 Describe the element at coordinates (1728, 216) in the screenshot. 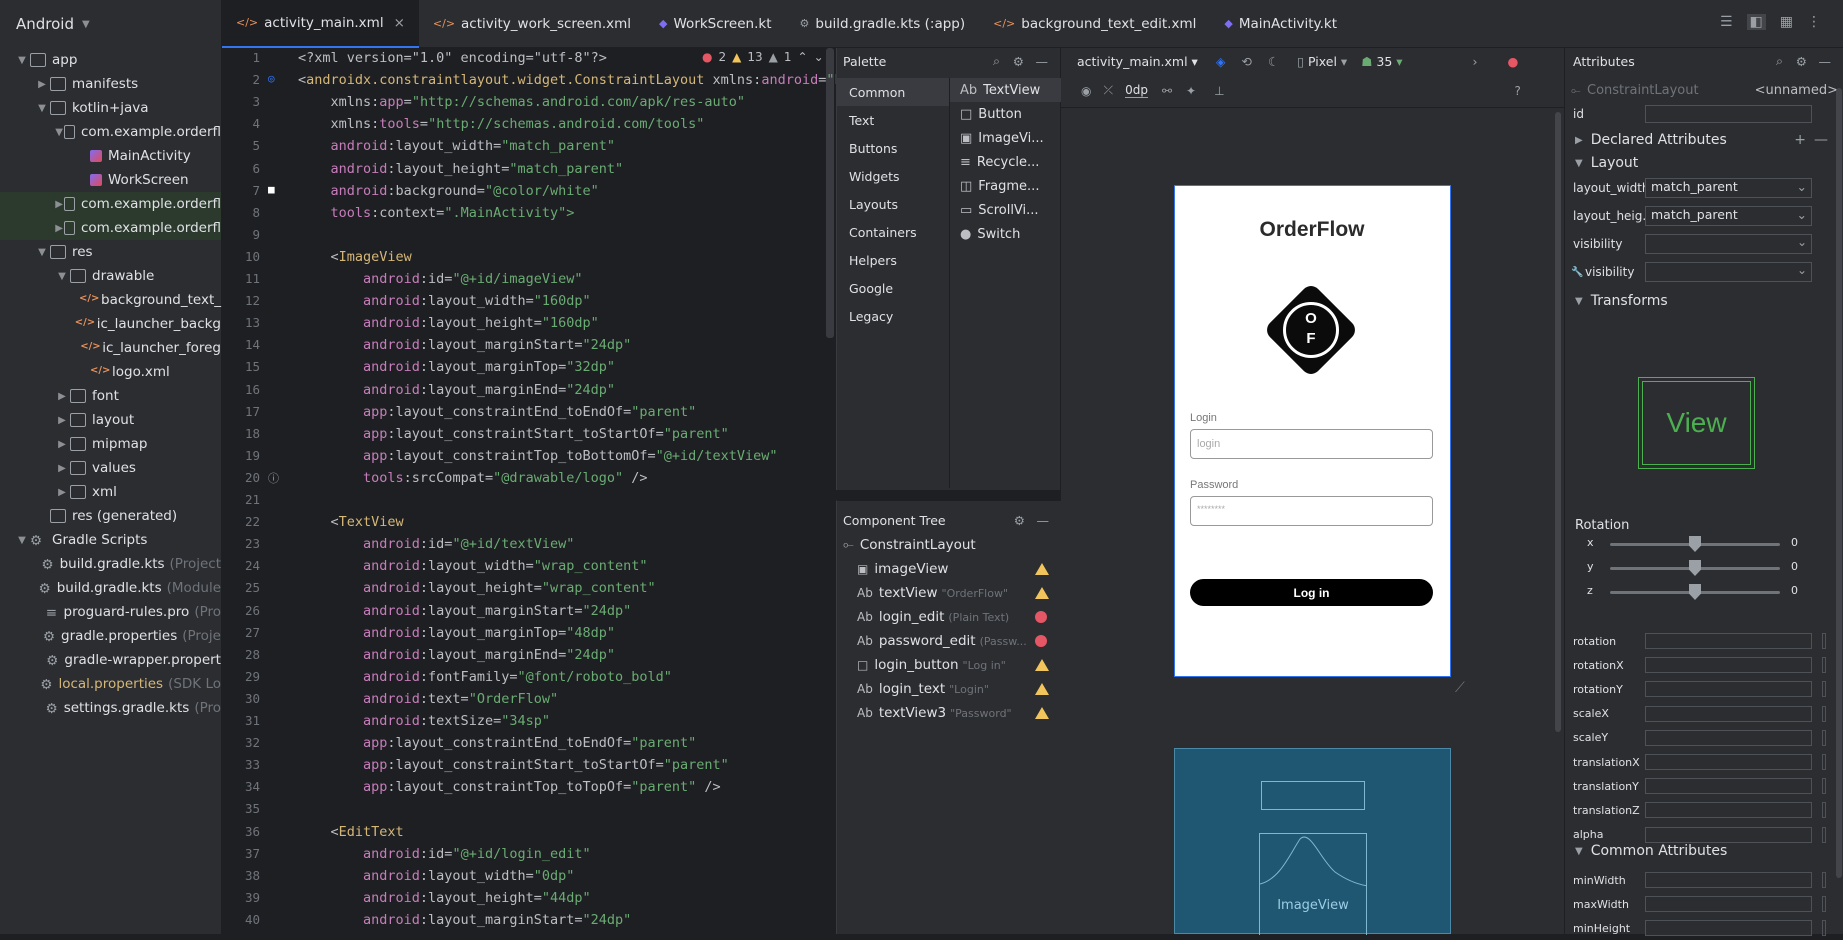

I see `layout-height-dropdown: match_parent ⌄` at that location.